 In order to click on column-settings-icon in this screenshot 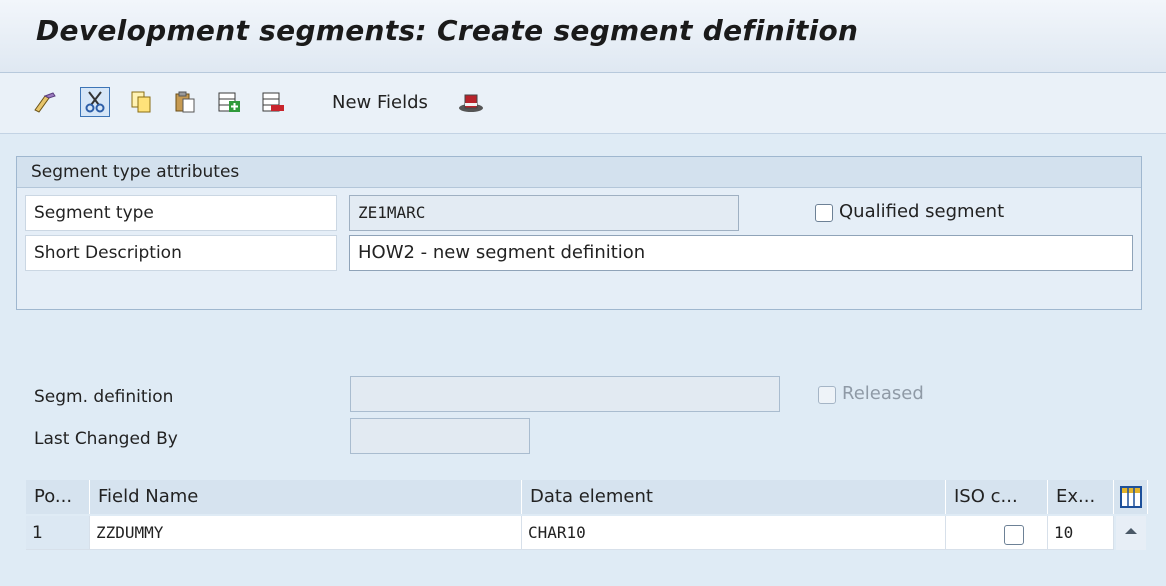, I will do `click(1131, 497)`.